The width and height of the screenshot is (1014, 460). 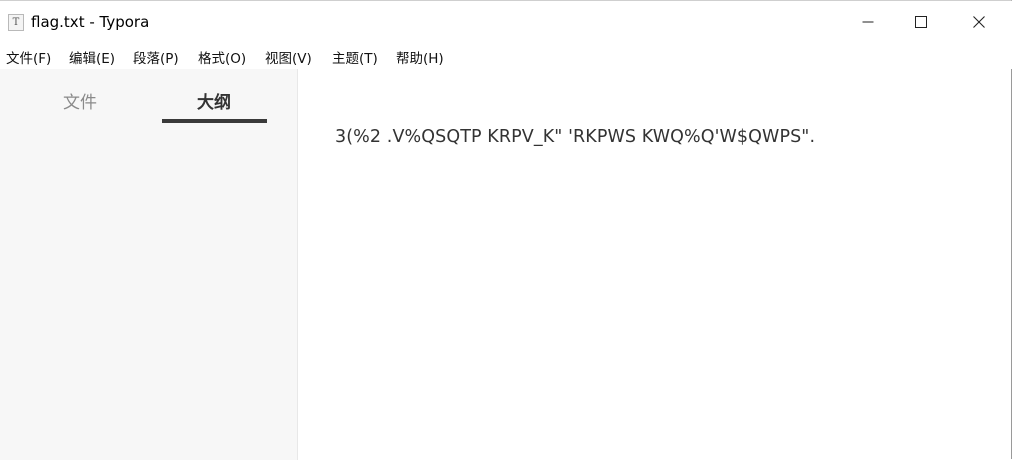 What do you see at coordinates (214, 121) in the screenshot?
I see `active-tab-indicator` at bounding box center [214, 121].